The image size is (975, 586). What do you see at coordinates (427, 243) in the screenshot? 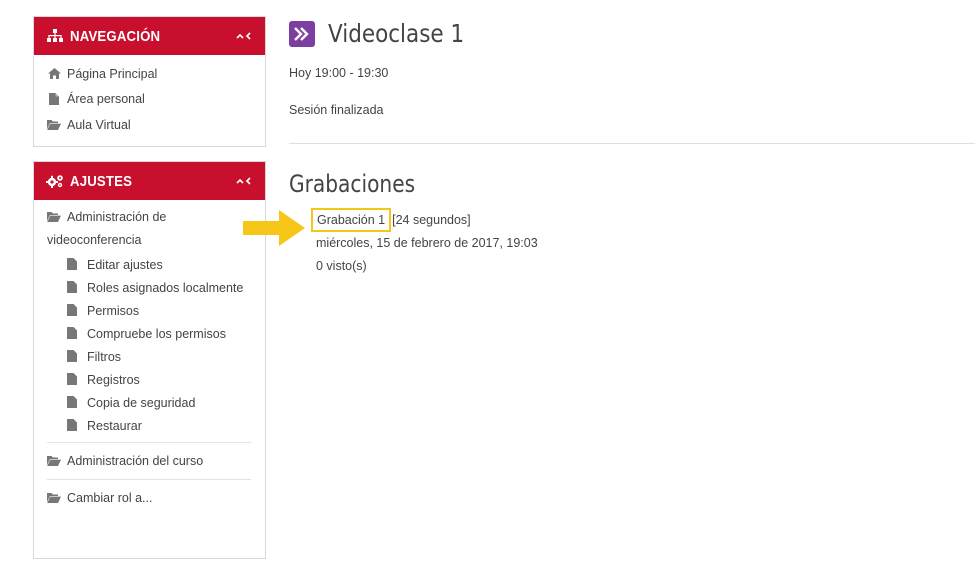
I see `recording-date: miércoles, 15 de febrero de 2017, 19:03` at bounding box center [427, 243].